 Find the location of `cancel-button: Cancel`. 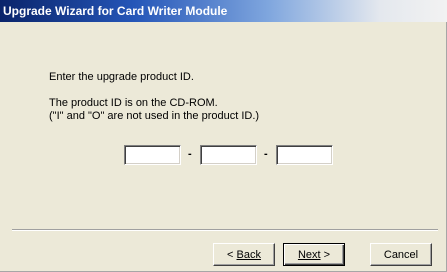

cancel-button: Cancel is located at coordinates (401, 254).